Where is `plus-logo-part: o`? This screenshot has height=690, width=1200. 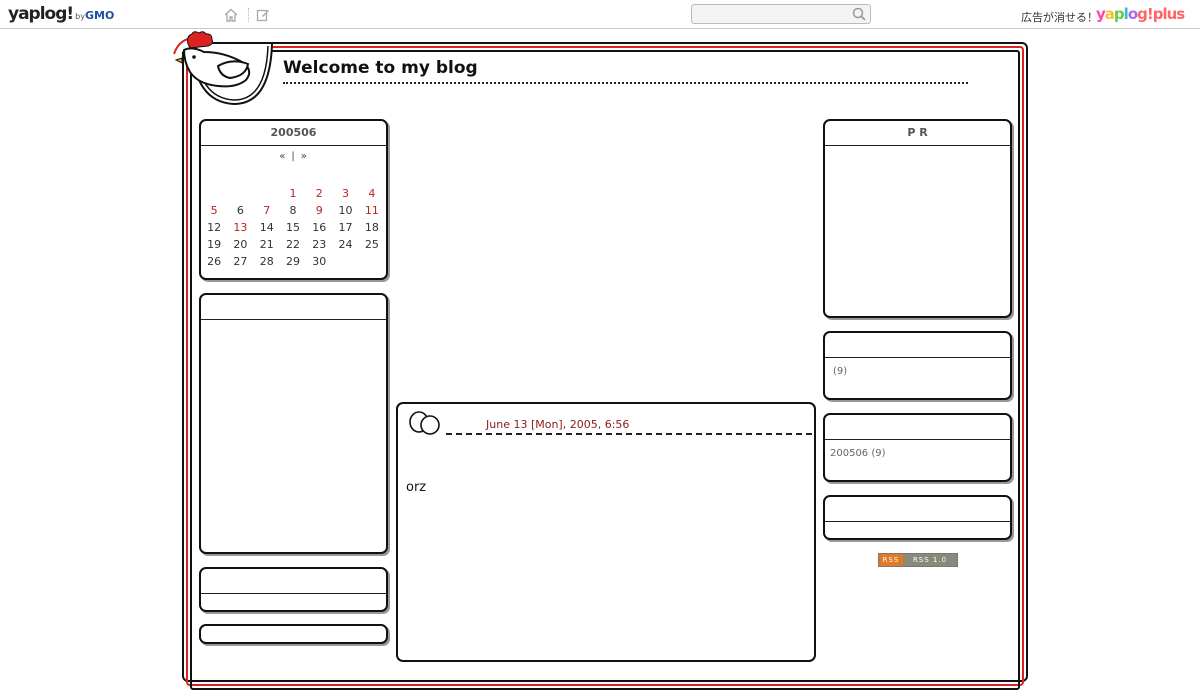 plus-logo-part: o is located at coordinates (1132, 14).